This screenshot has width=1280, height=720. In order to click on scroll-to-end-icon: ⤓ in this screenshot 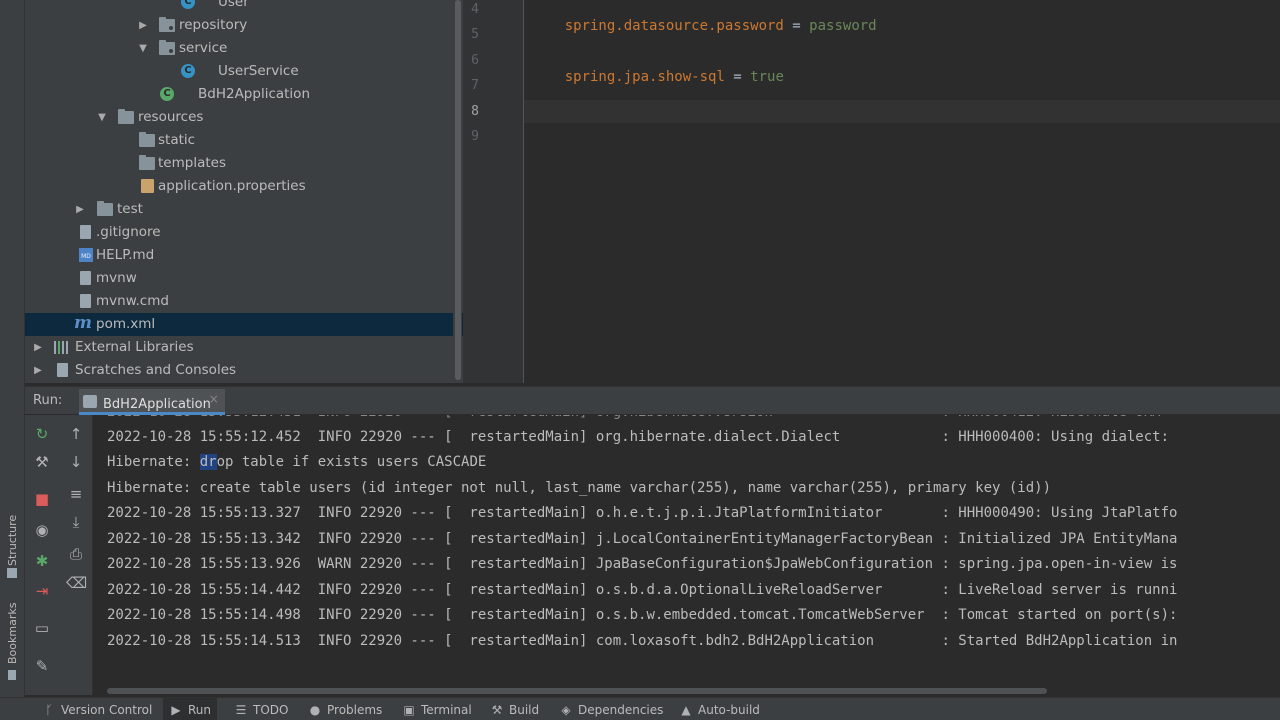, I will do `click(76, 522)`.